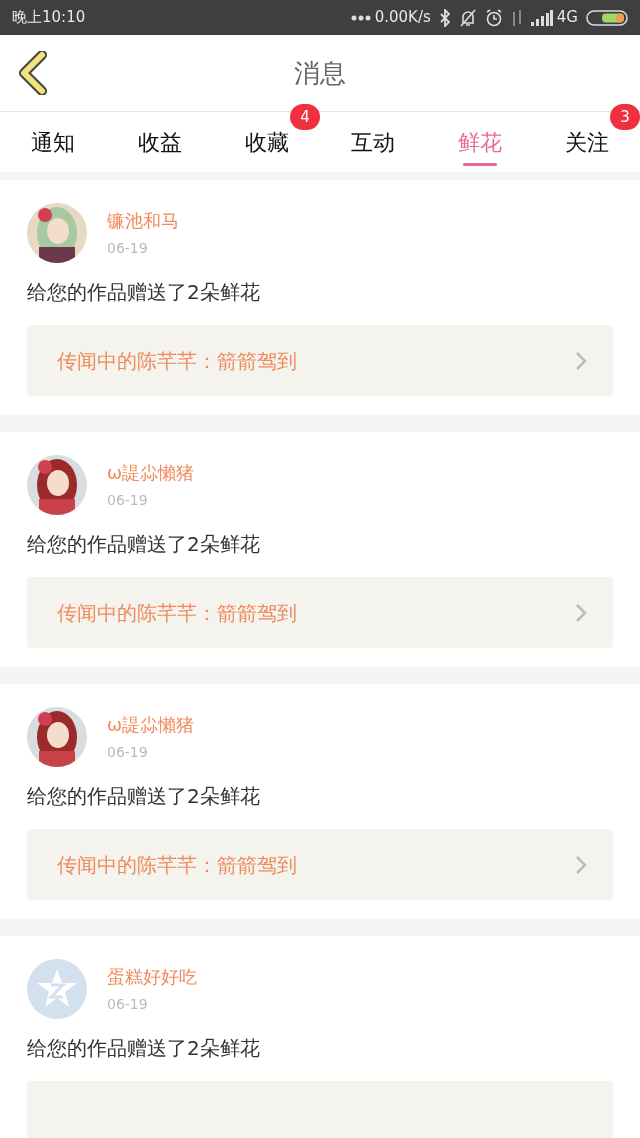 The height and width of the screenshot is (1138, 640). I want to click on count-badge: 4, so click(305, 117).